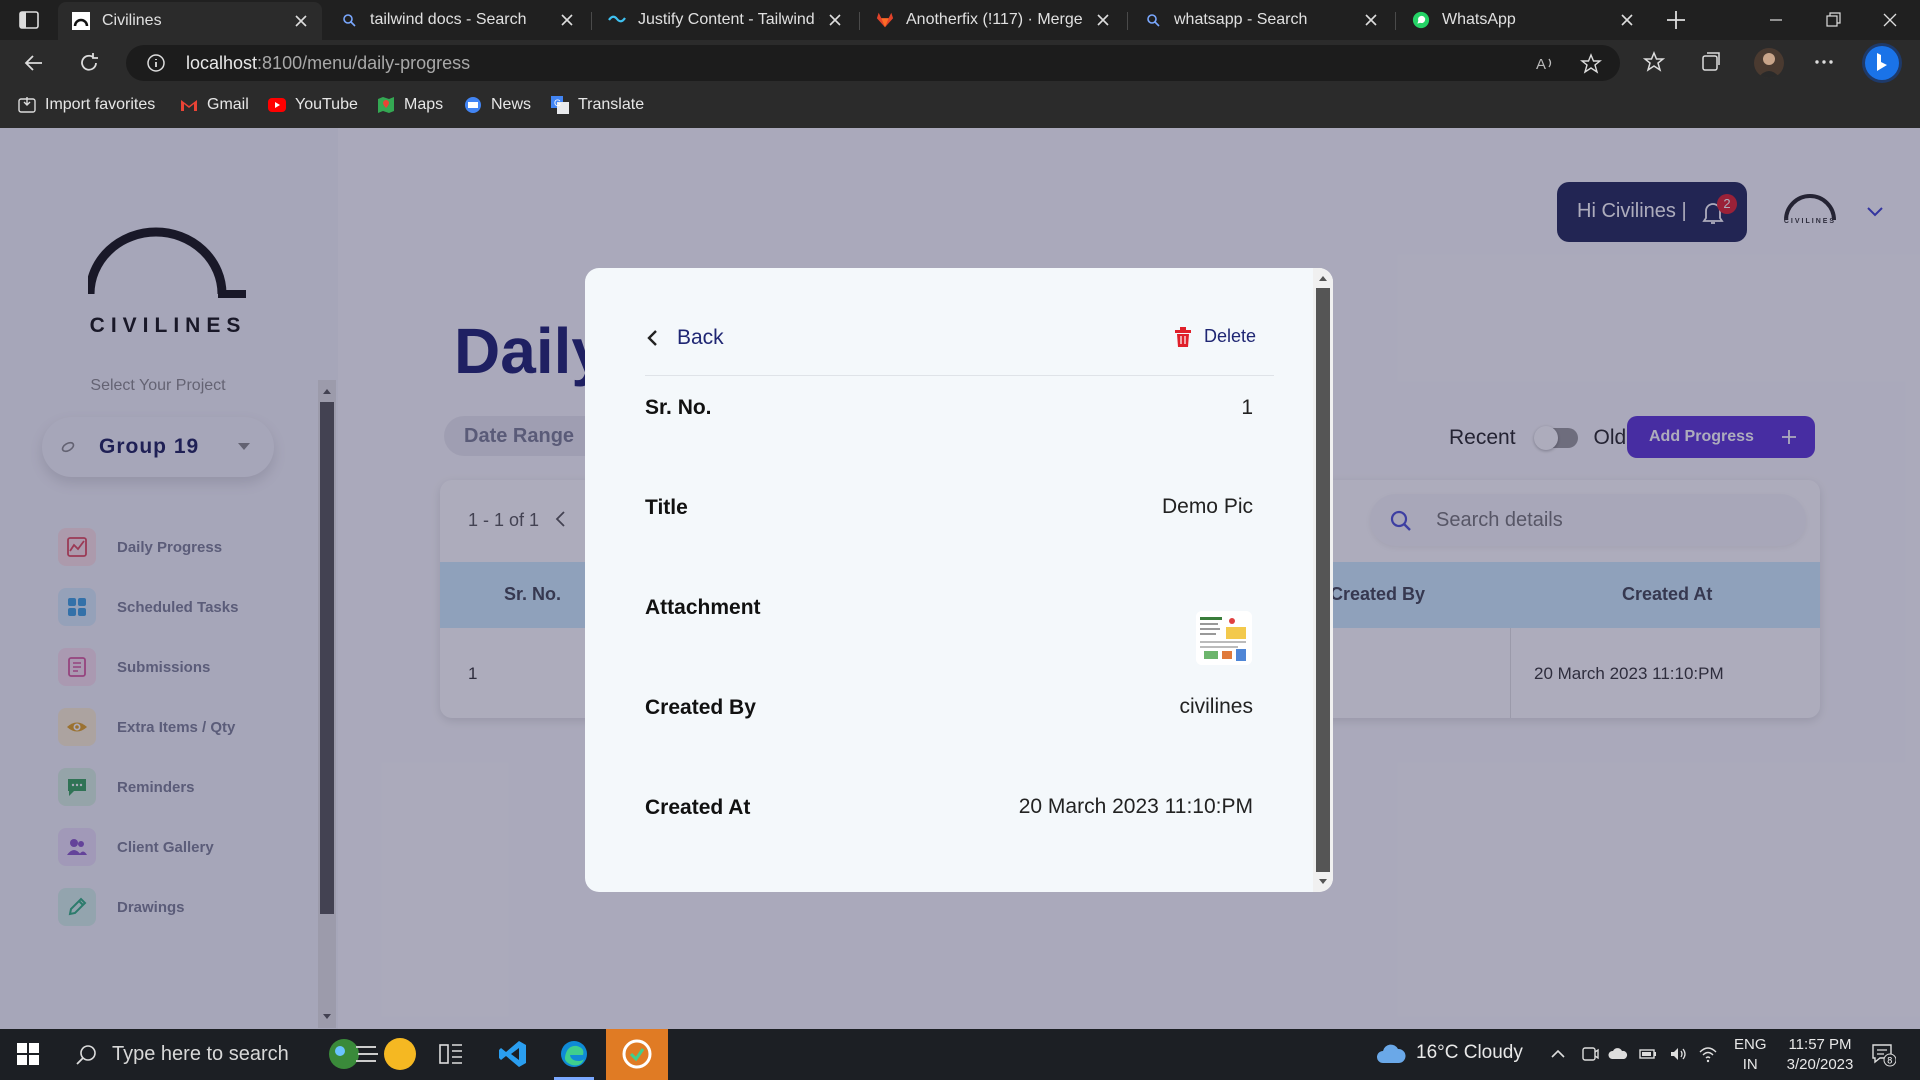 This screenshot has height=1080, width=1920. What do you see at coordinates (81, 21) in the screenshot?
I see `civilines-favicon-icon` at bounding box center [81, 21].